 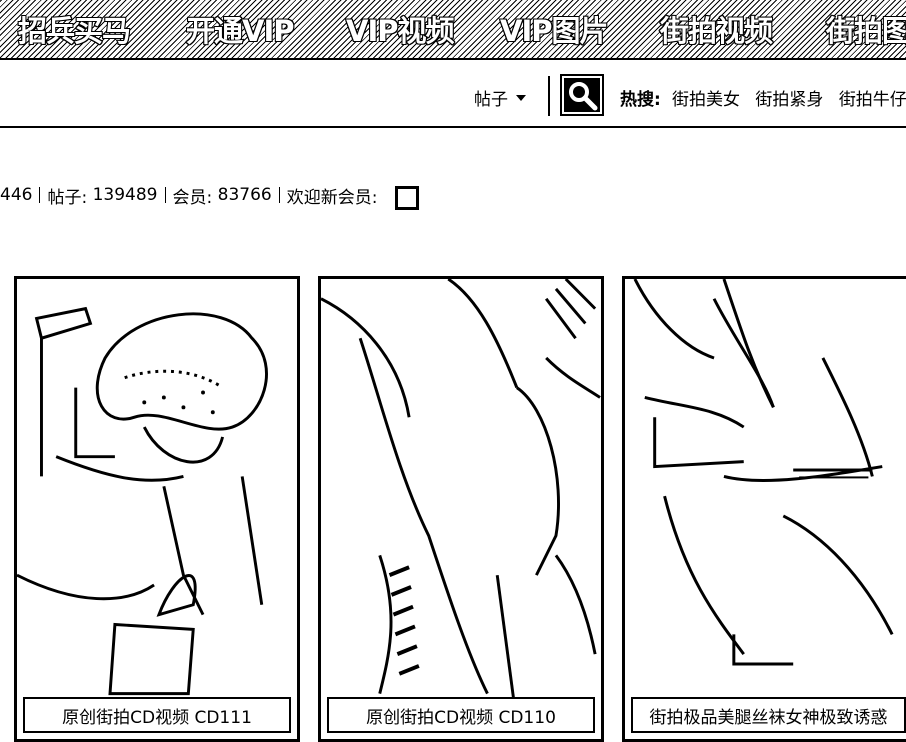 What do you see at coordinates (865, 29) in the screenshot?
I see `nav-item-street-images: 街拍图` at bounding box center [865, 29].